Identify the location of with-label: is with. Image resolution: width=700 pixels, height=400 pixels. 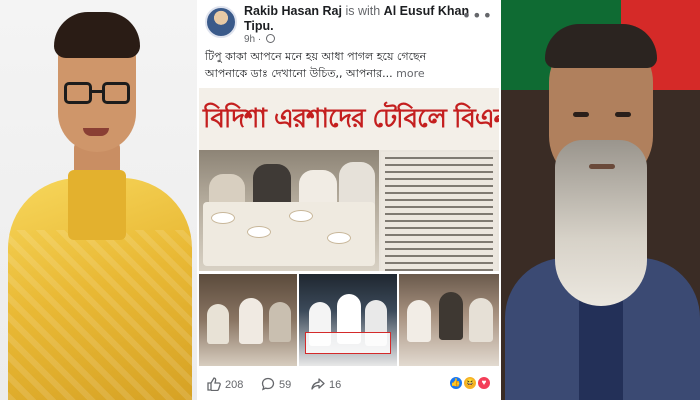
(363, 11).